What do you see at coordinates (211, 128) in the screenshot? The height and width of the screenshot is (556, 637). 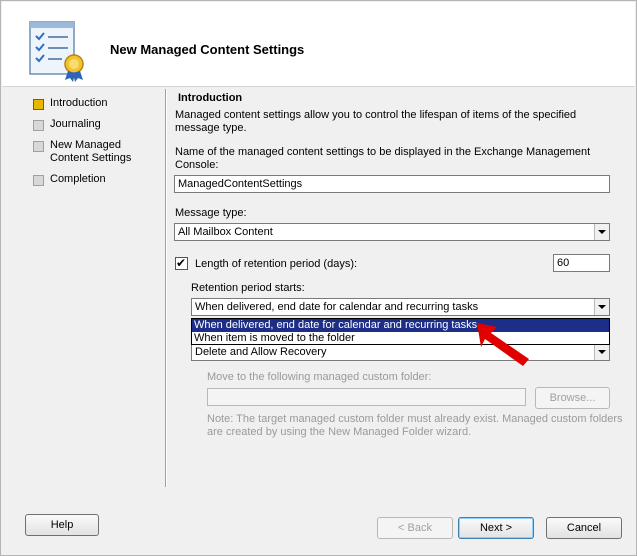 I see `intro-text-line2: message type.` at bounding box center [211, 128].